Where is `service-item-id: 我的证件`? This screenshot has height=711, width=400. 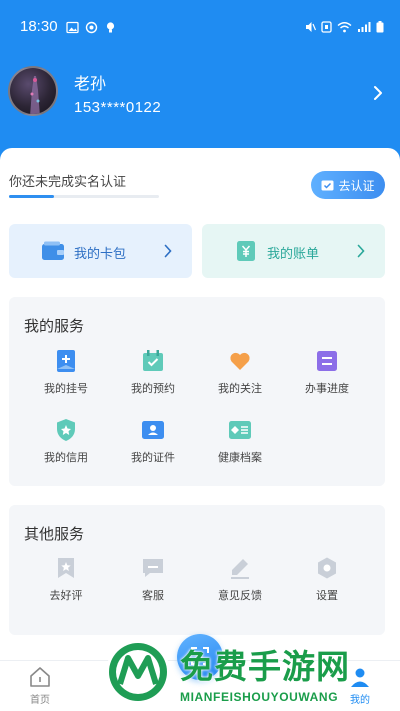
service-item-id: 我的证件 is located at coordinates (153, 441).